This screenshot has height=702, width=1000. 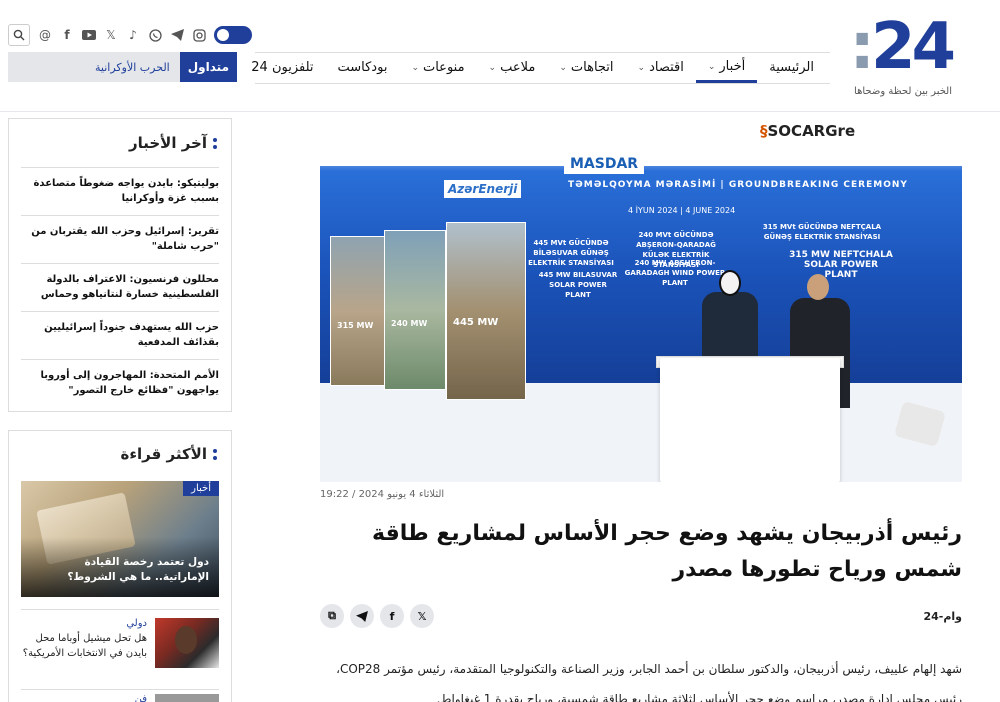 What do you see at coordinates (19, 35) in the screenshot?
I see `search-icon` at bounding box center [19, 35].